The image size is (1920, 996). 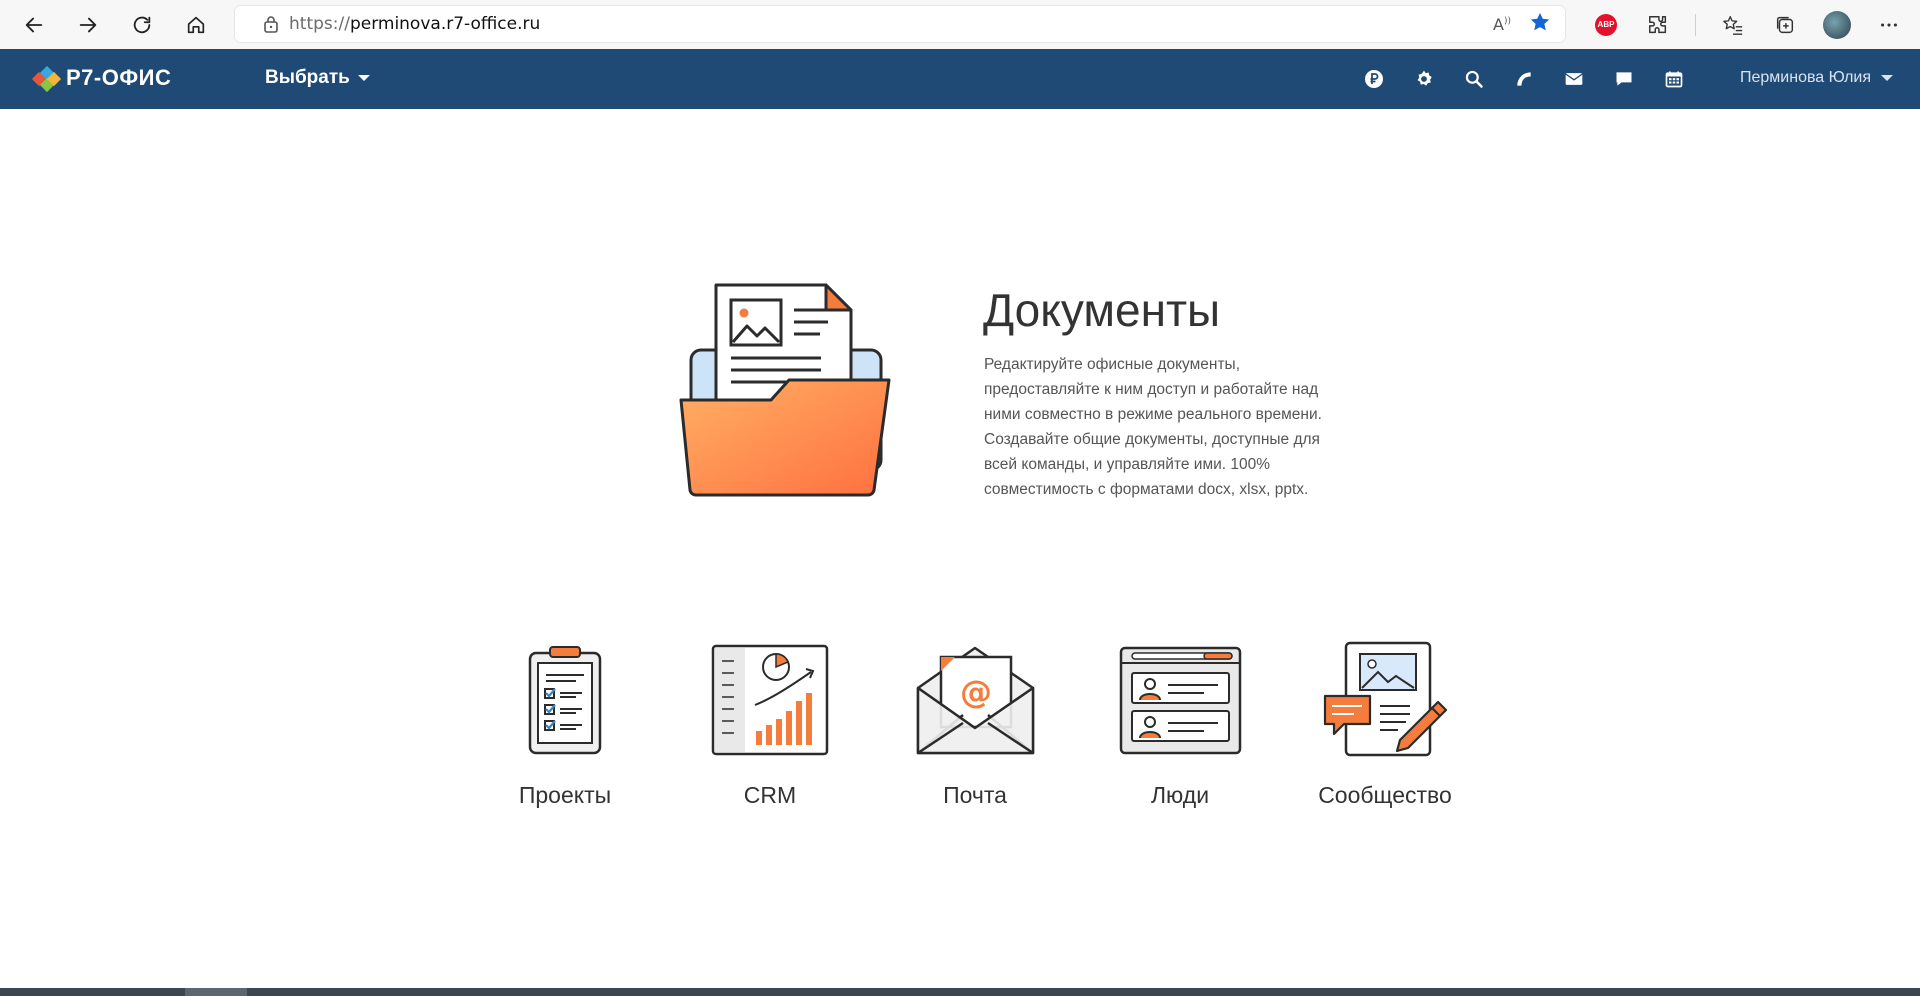 What do you see at coordinates (900, 24) in the screenshot?
I see `address-bar: https://perminova.r7-office.ru A))` at bounding box center [900, 24].